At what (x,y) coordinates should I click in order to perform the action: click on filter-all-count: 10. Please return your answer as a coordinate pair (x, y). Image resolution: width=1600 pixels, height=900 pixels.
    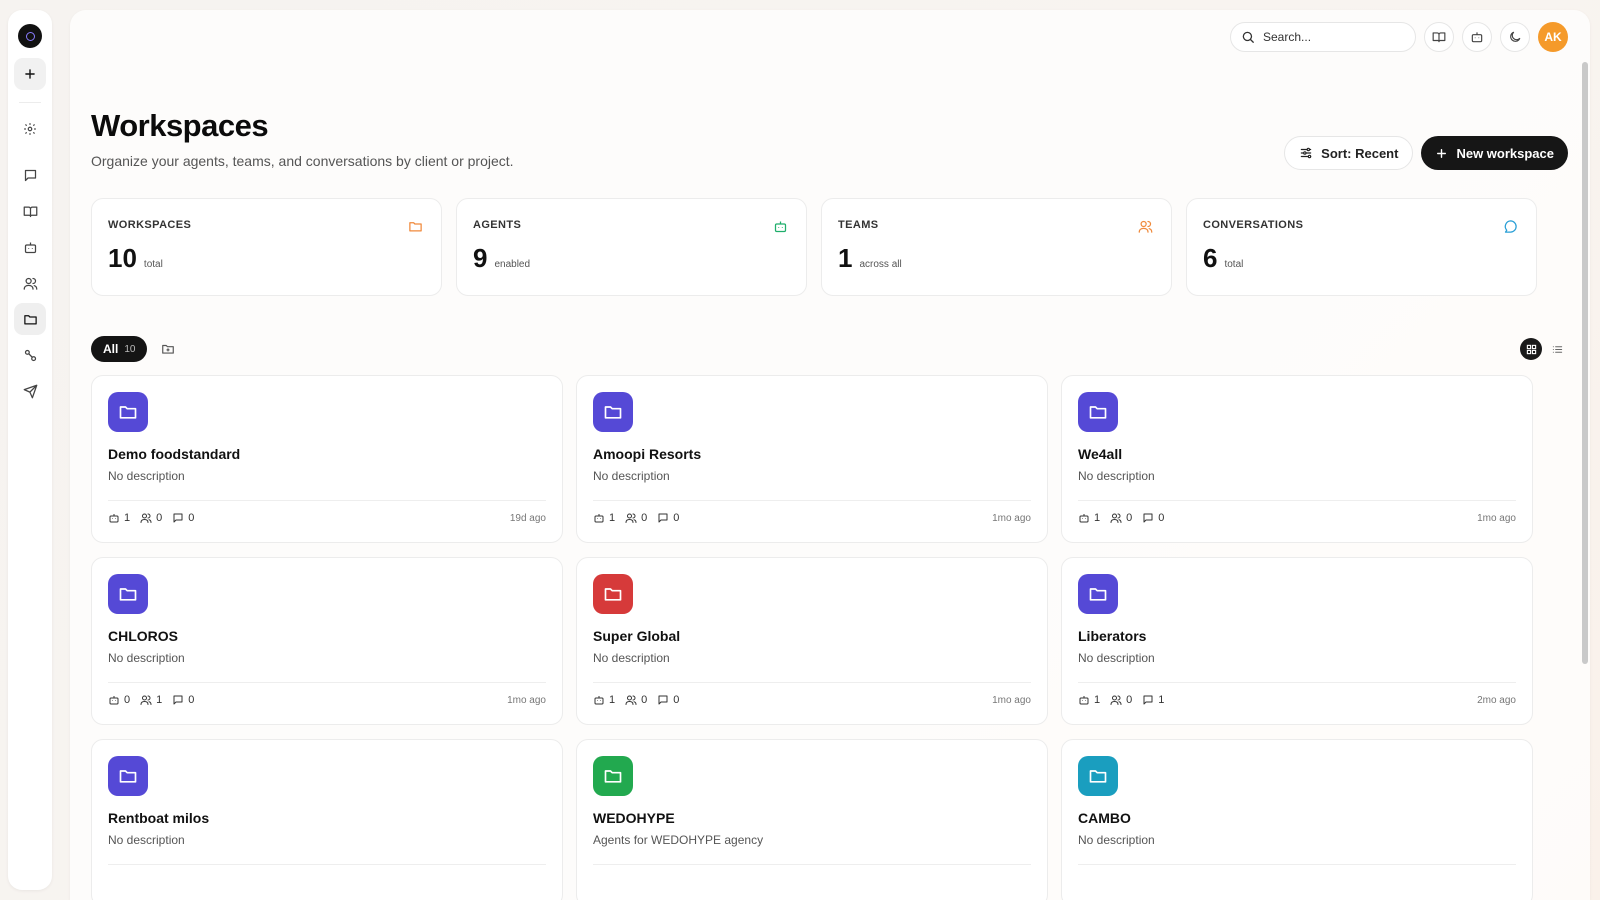
    Looking at the image, I should click on (130, 349).